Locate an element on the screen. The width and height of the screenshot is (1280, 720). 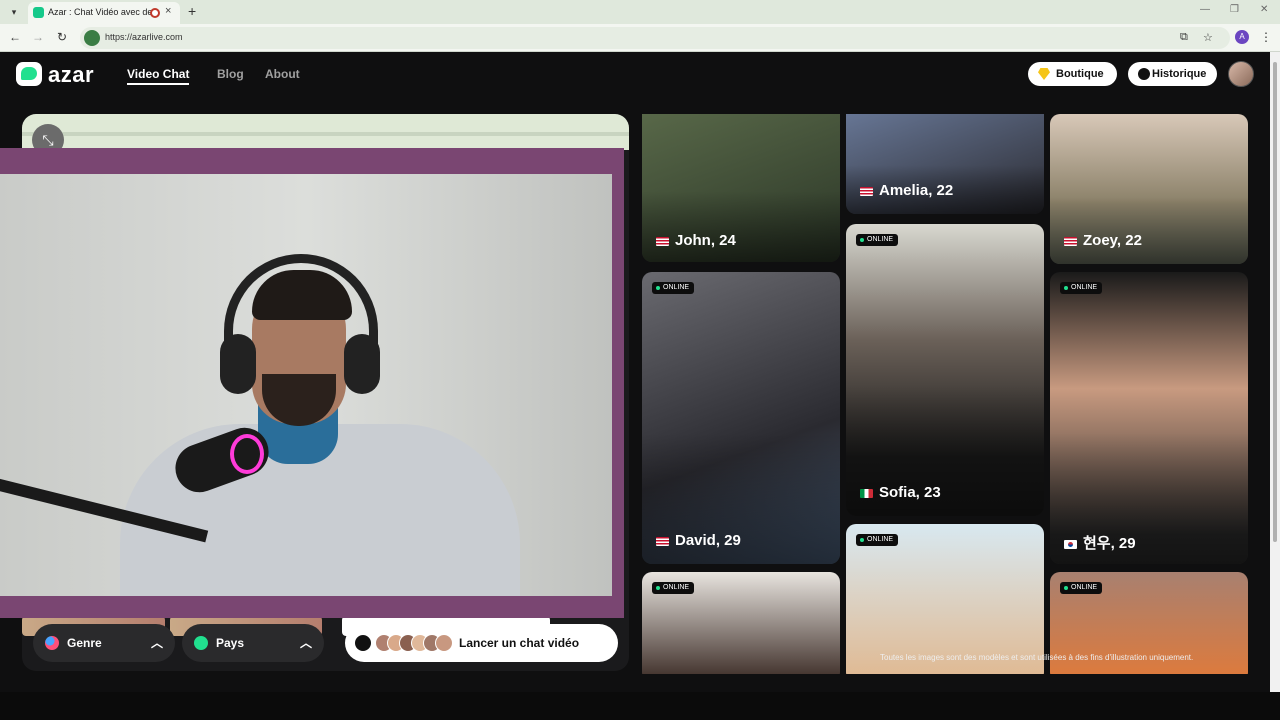
profile-name: Sofia, 23 is located at coordinates (900, 492).